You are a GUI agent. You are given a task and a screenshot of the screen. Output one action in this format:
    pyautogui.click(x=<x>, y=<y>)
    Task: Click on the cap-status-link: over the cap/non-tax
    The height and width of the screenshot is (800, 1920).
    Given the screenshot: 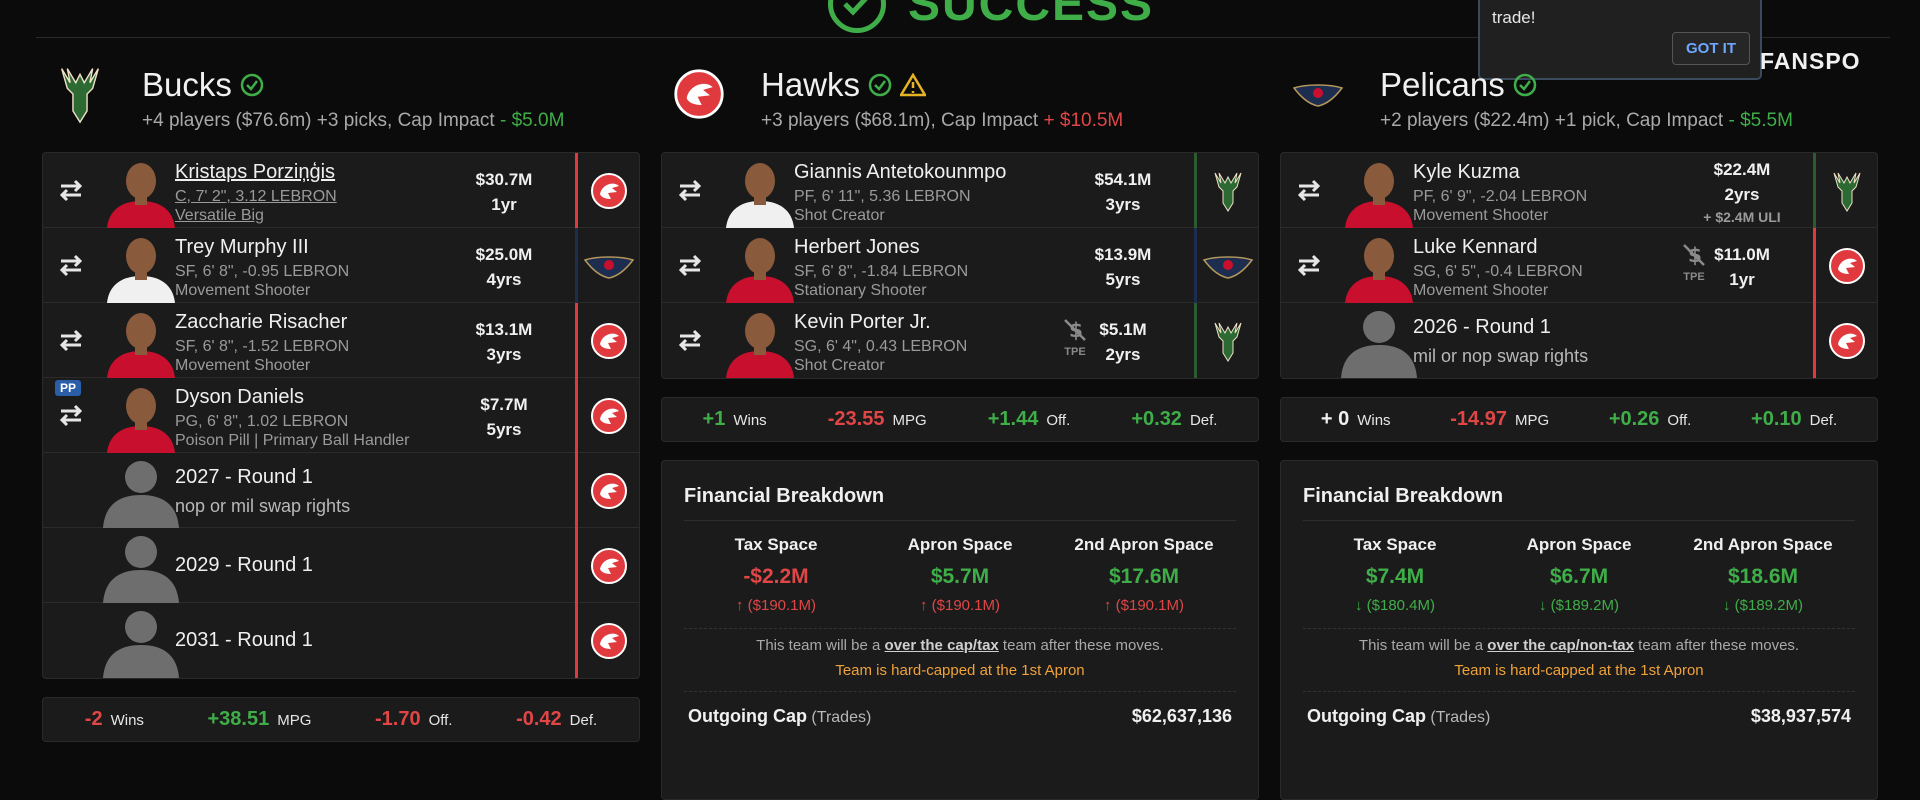 What is the action you would take?
    pyautogui.click(x=1560, y=645)
    